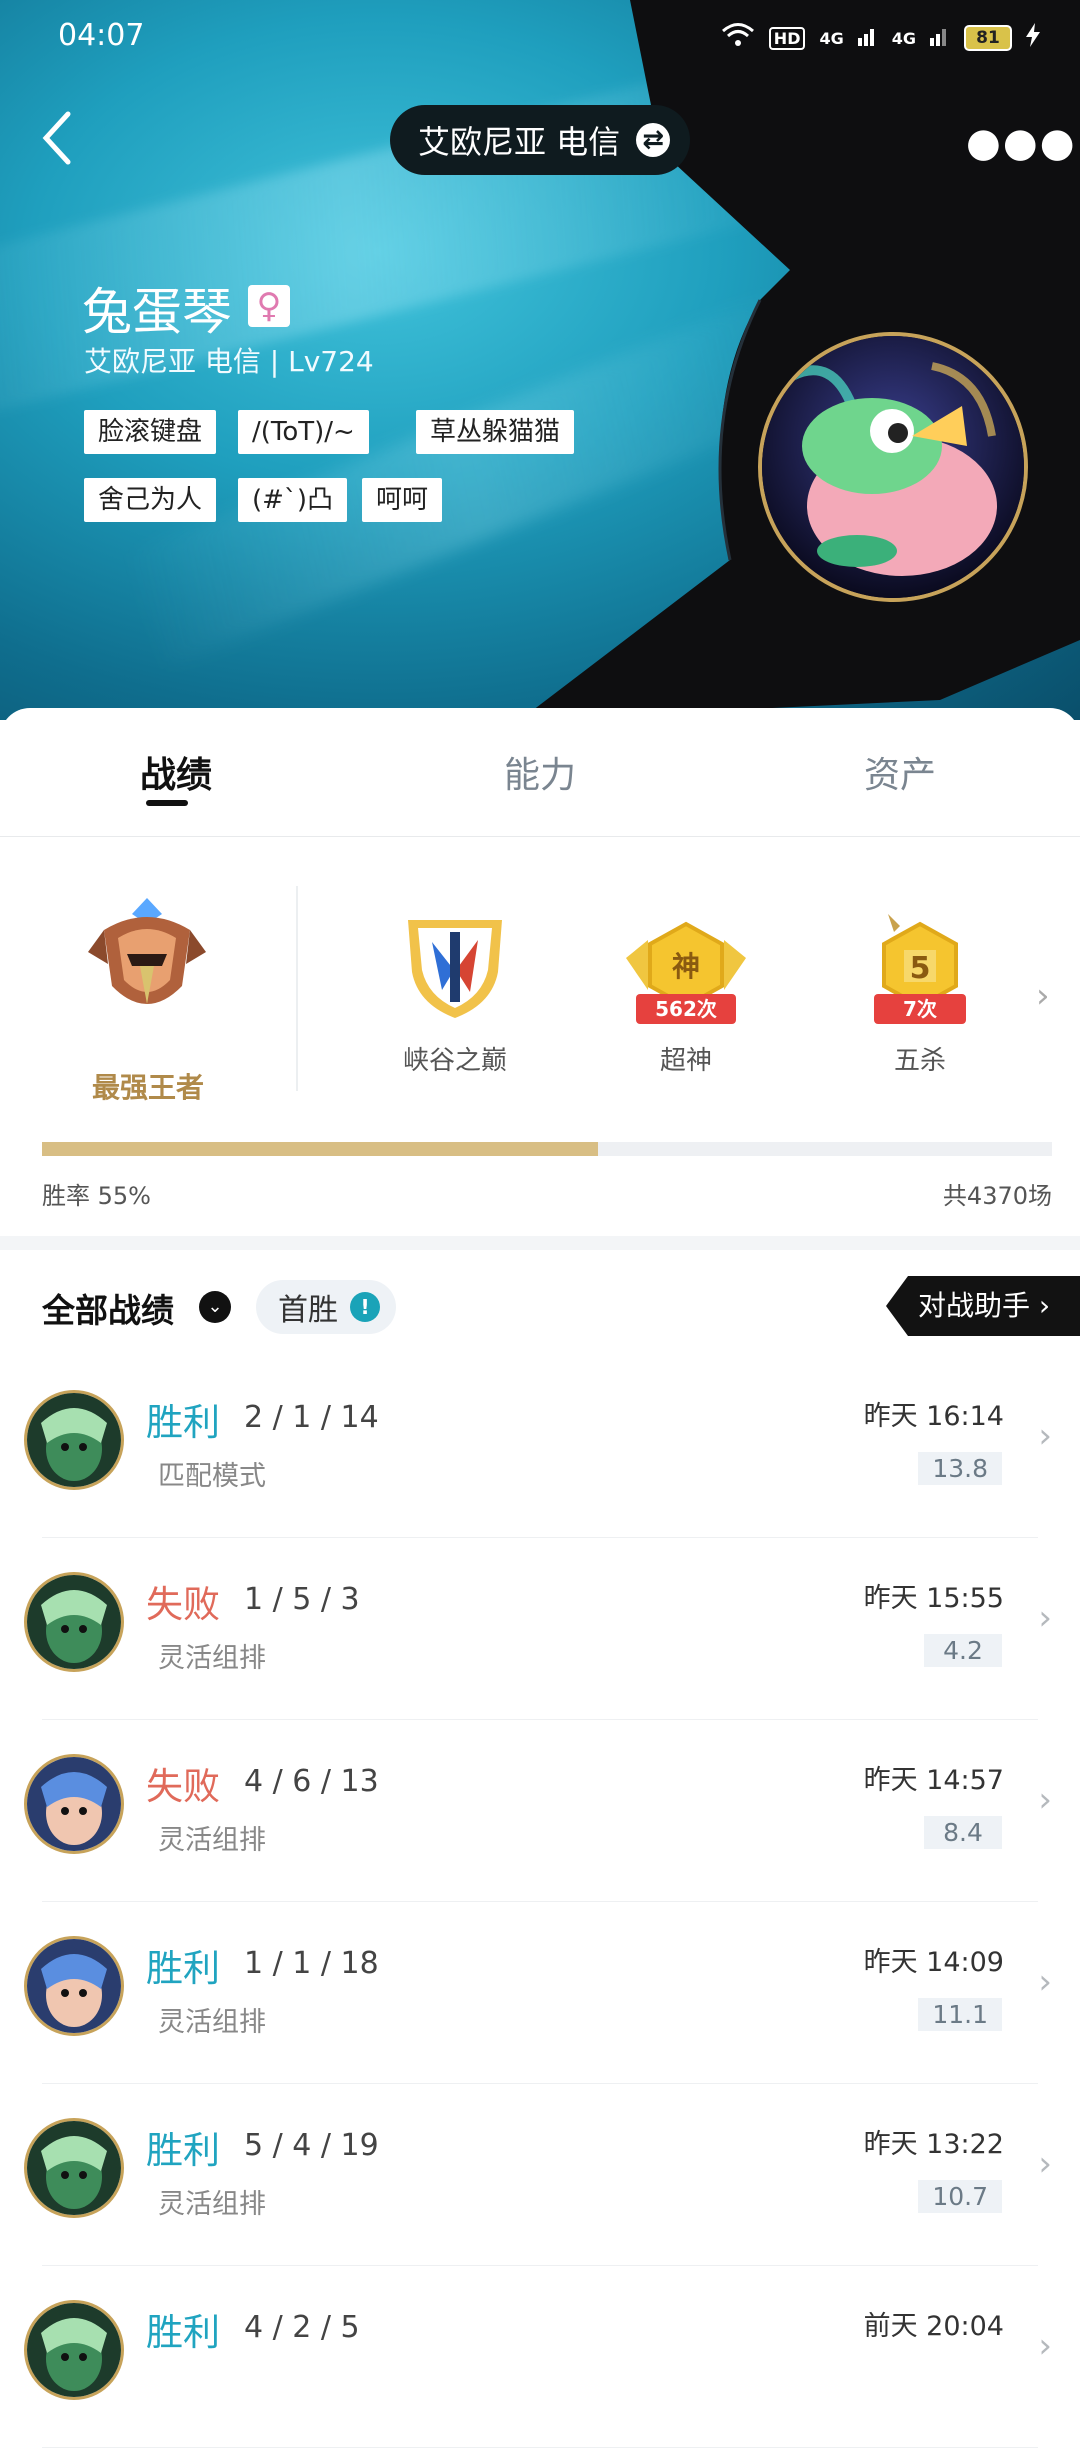  Describe the element at coordinates (540, 1993) in the screenshot. I see `match-row: 胜利 1 / 1 / 18 灵活组排 昨天 14:09 11.1 ›` at that location.